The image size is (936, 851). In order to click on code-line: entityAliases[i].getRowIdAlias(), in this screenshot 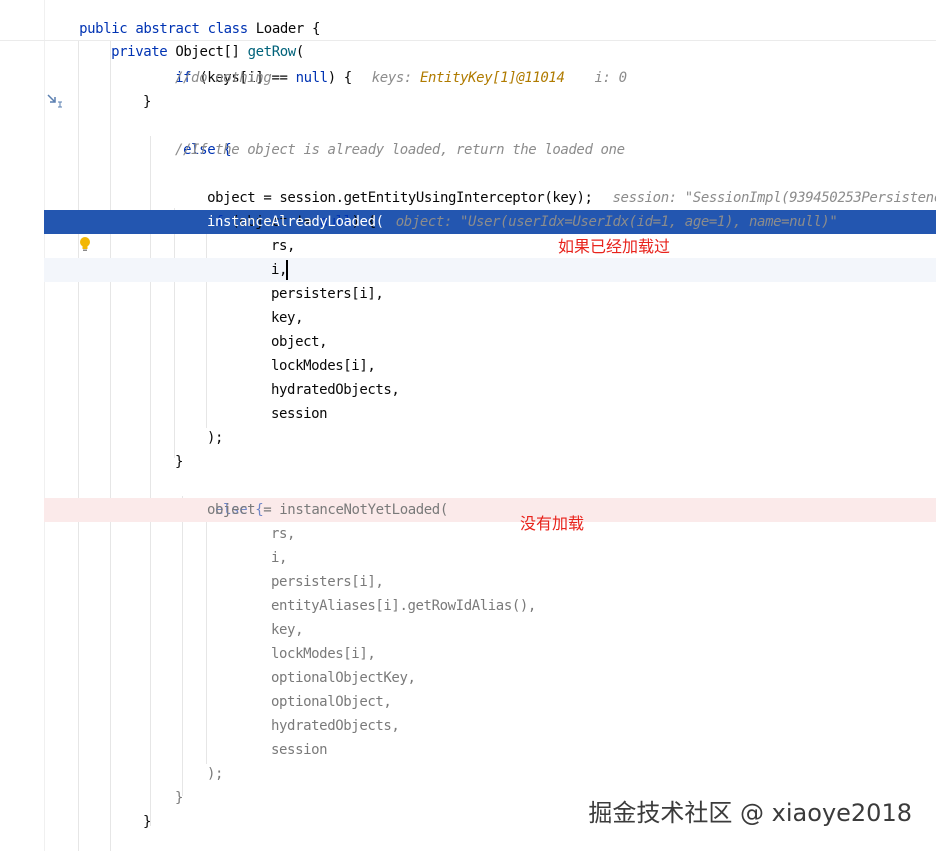, I will do `click(403, 606)`.